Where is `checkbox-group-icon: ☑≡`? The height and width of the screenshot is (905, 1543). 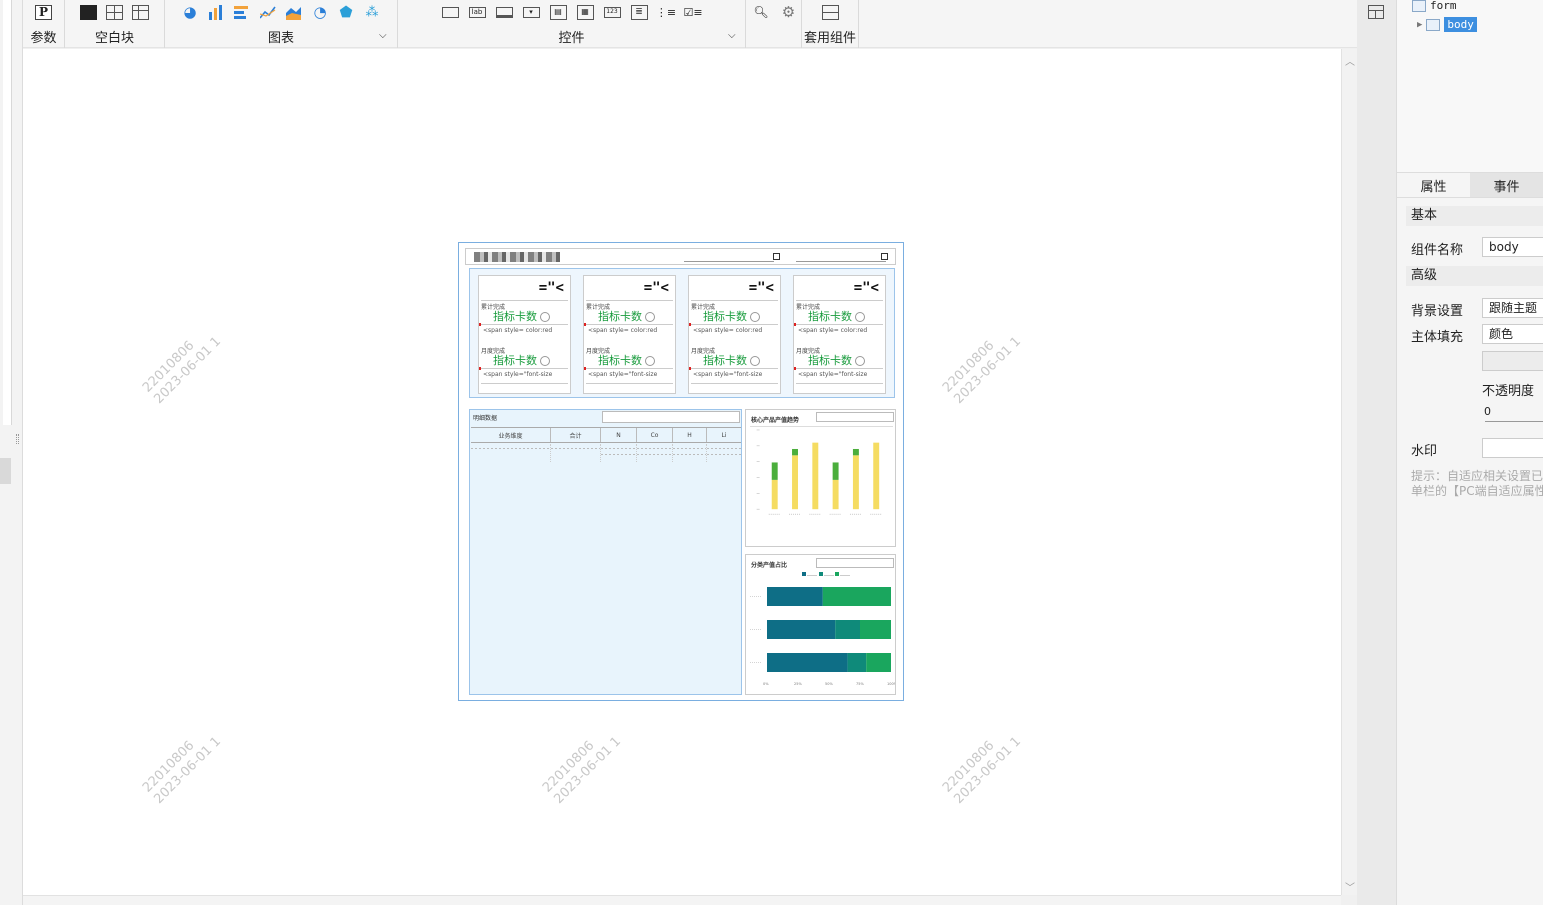
checkbox-group-icon: ☑≡ is located at coordinates (692, 12).